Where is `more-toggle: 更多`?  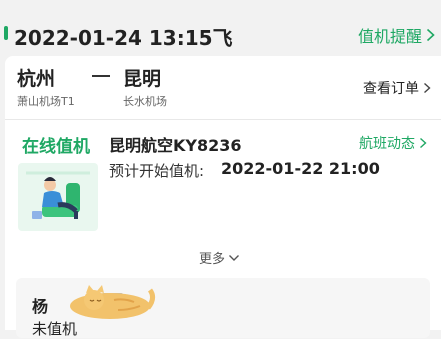 more-toggle: 更多 is located at coordinates (219, 257).